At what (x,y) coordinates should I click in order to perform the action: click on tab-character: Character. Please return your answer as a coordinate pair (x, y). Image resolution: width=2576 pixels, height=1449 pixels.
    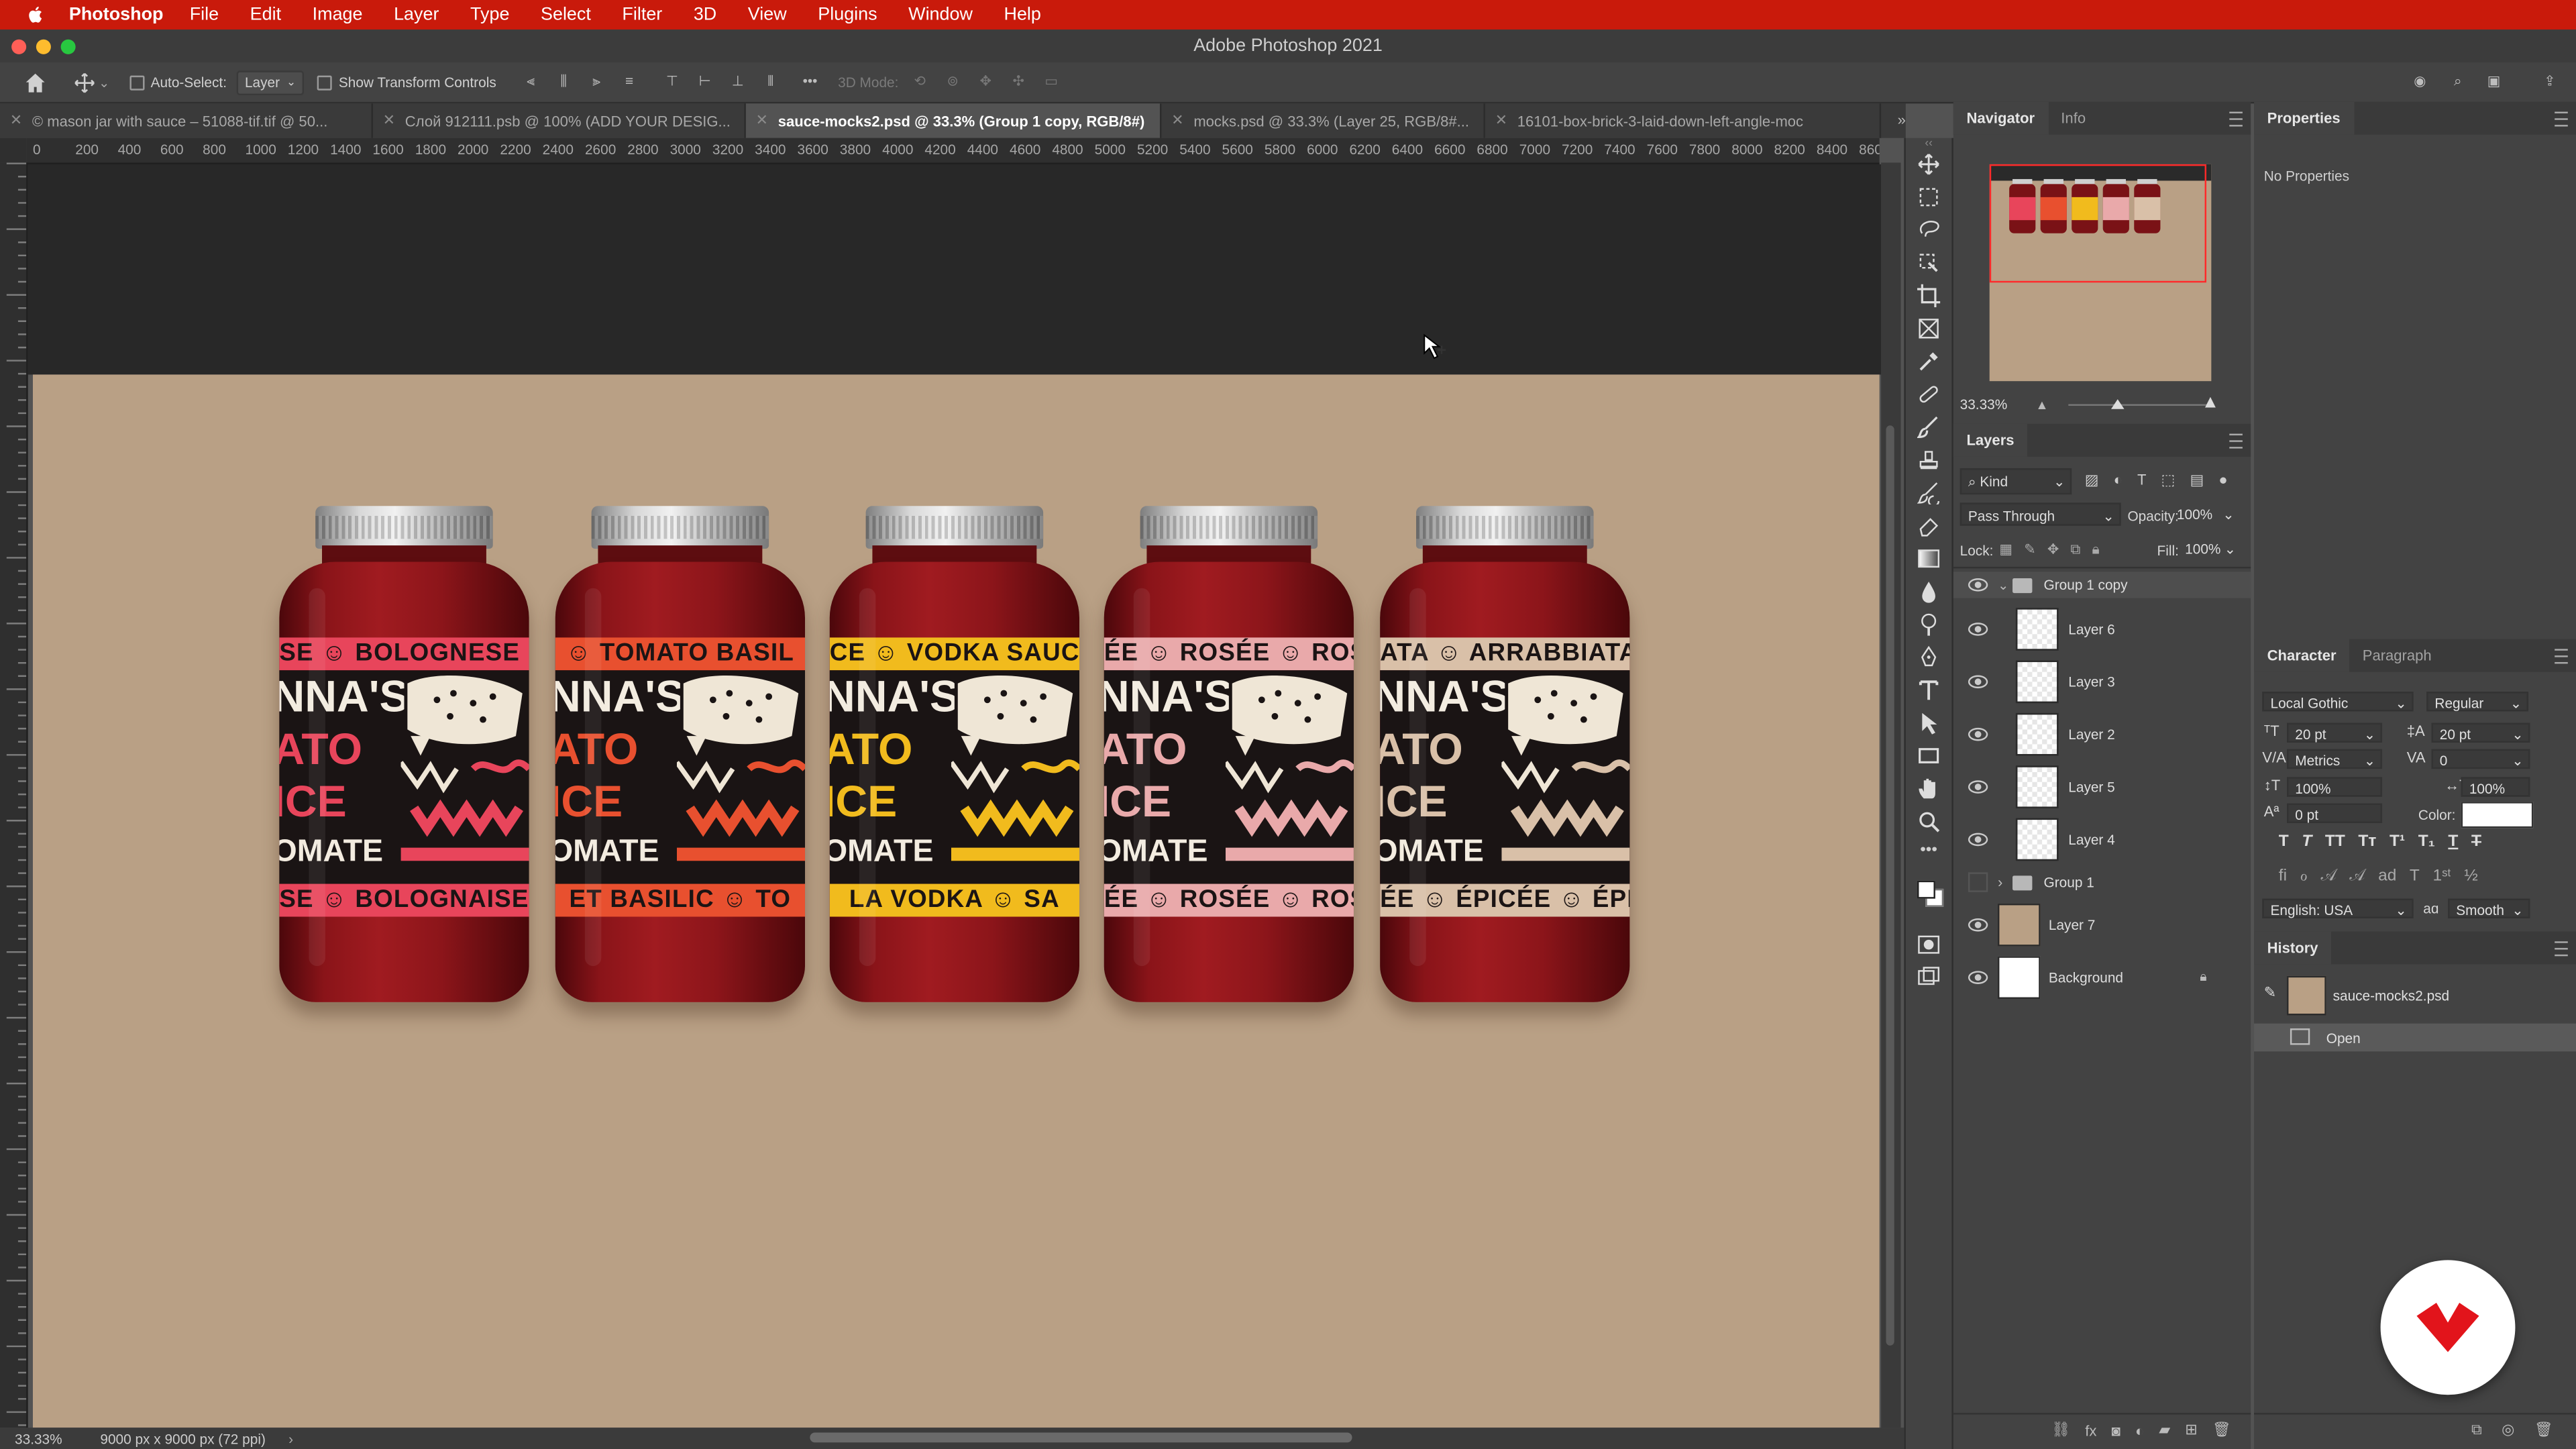
    Looking at the image, I should click on (2302, 655).